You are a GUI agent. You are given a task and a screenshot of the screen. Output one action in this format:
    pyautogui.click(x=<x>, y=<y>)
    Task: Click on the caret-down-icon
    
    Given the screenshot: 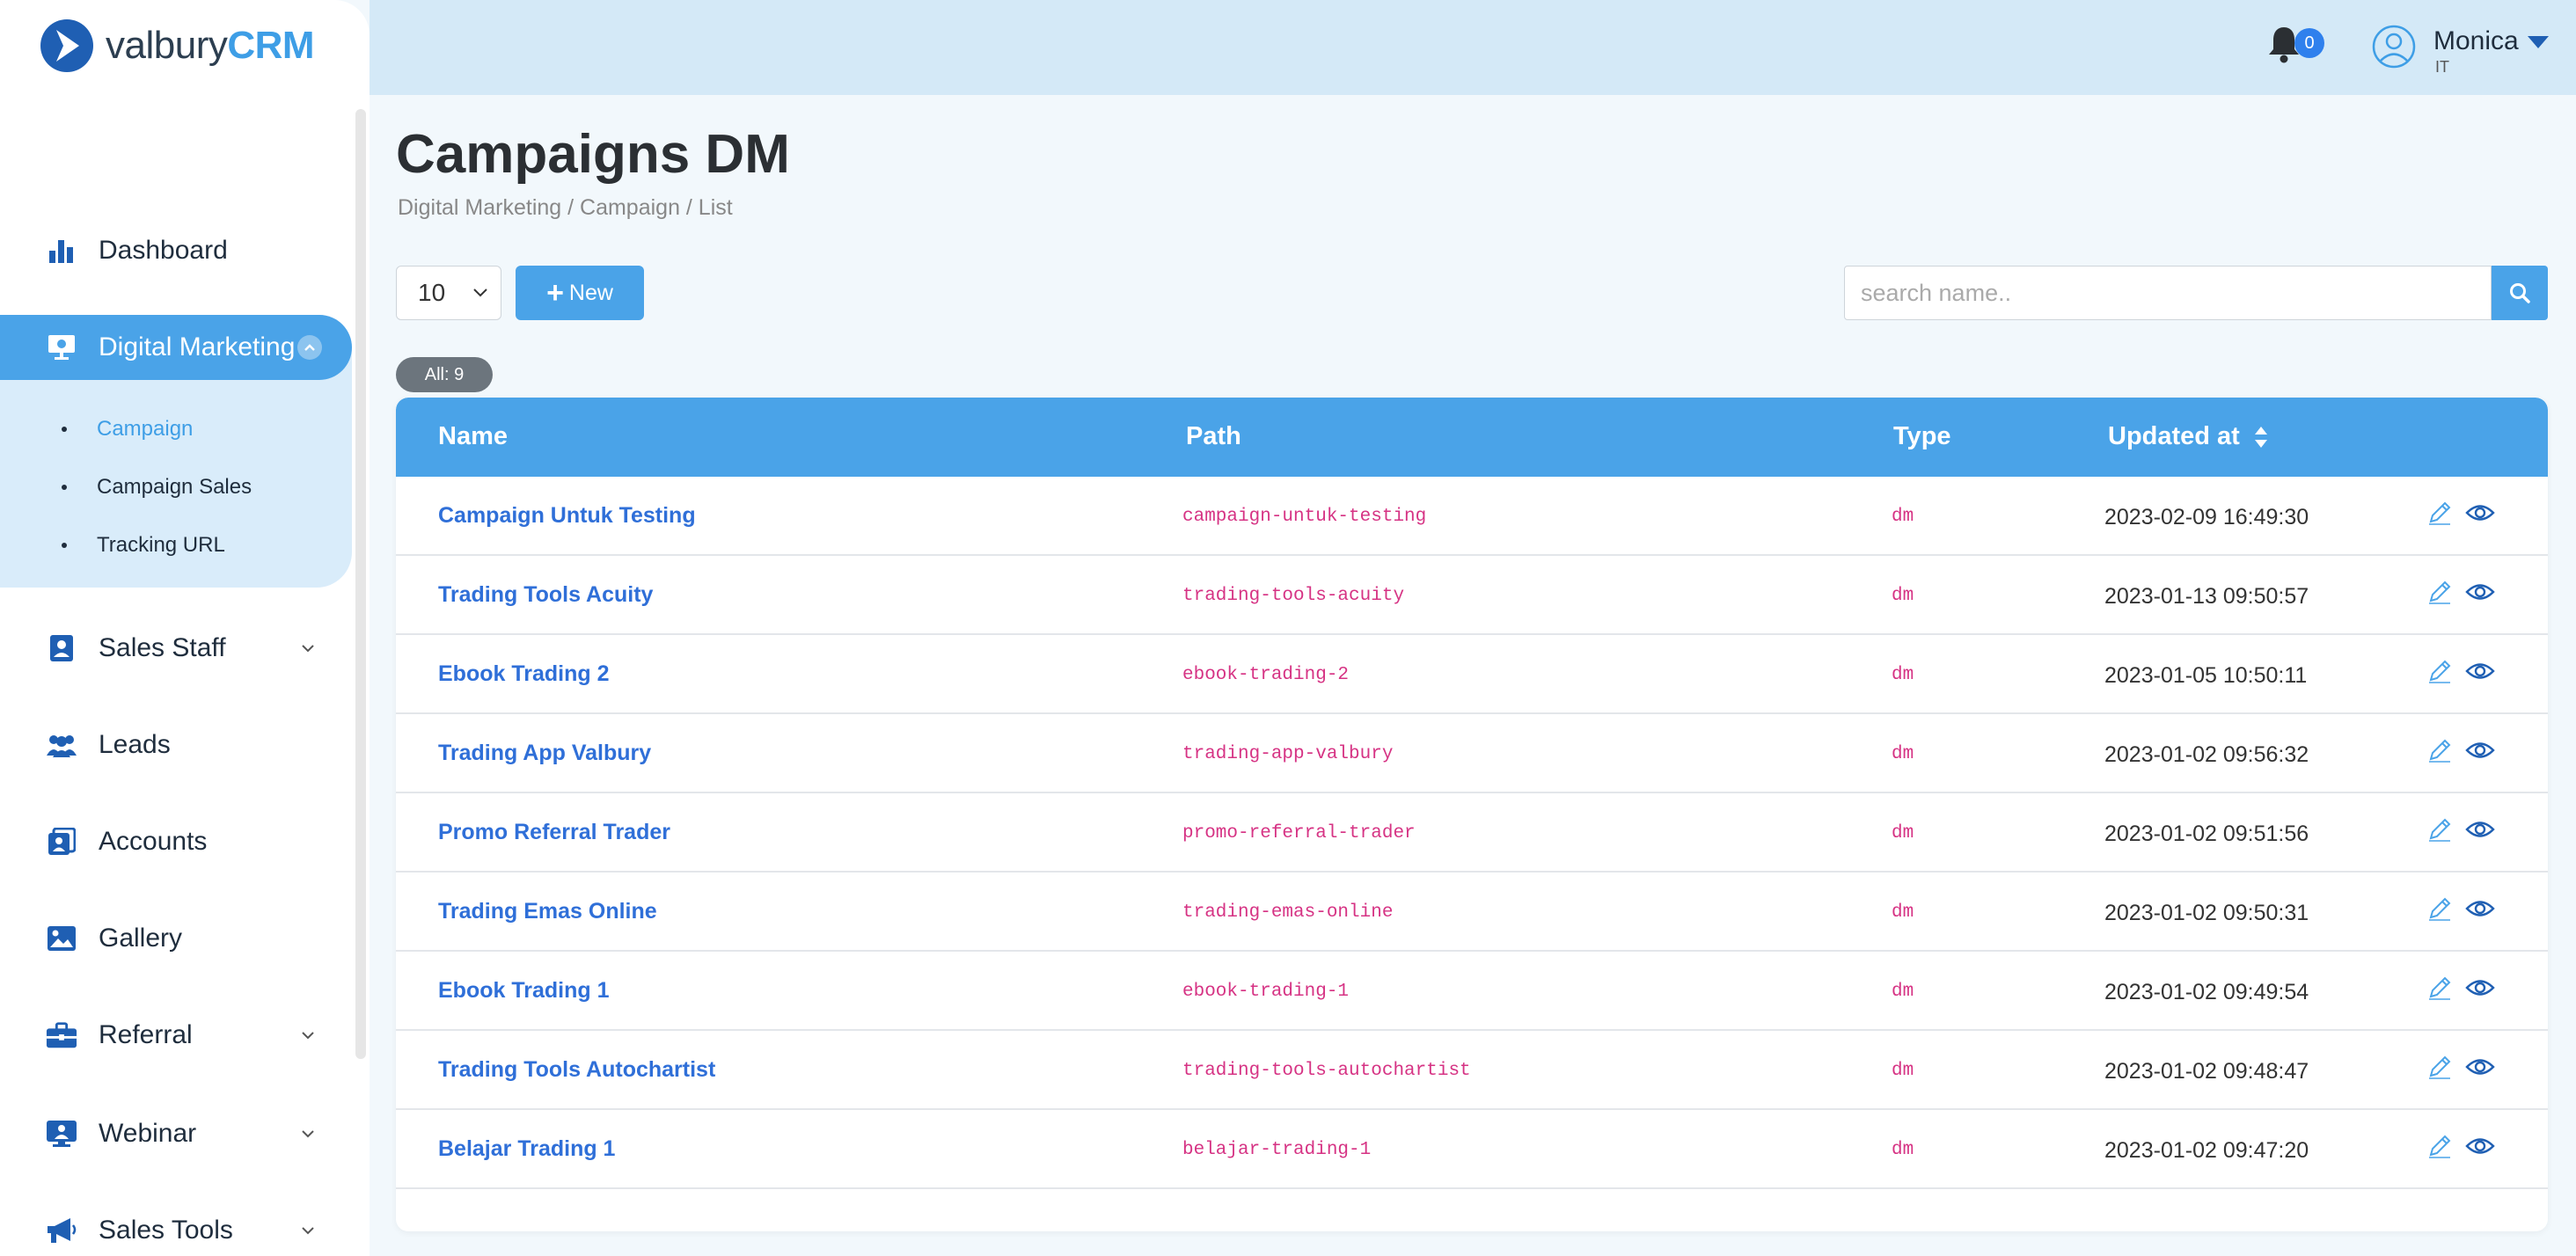 What is the action you would take?
    pyautogui.click(x=2538, y=42)
    